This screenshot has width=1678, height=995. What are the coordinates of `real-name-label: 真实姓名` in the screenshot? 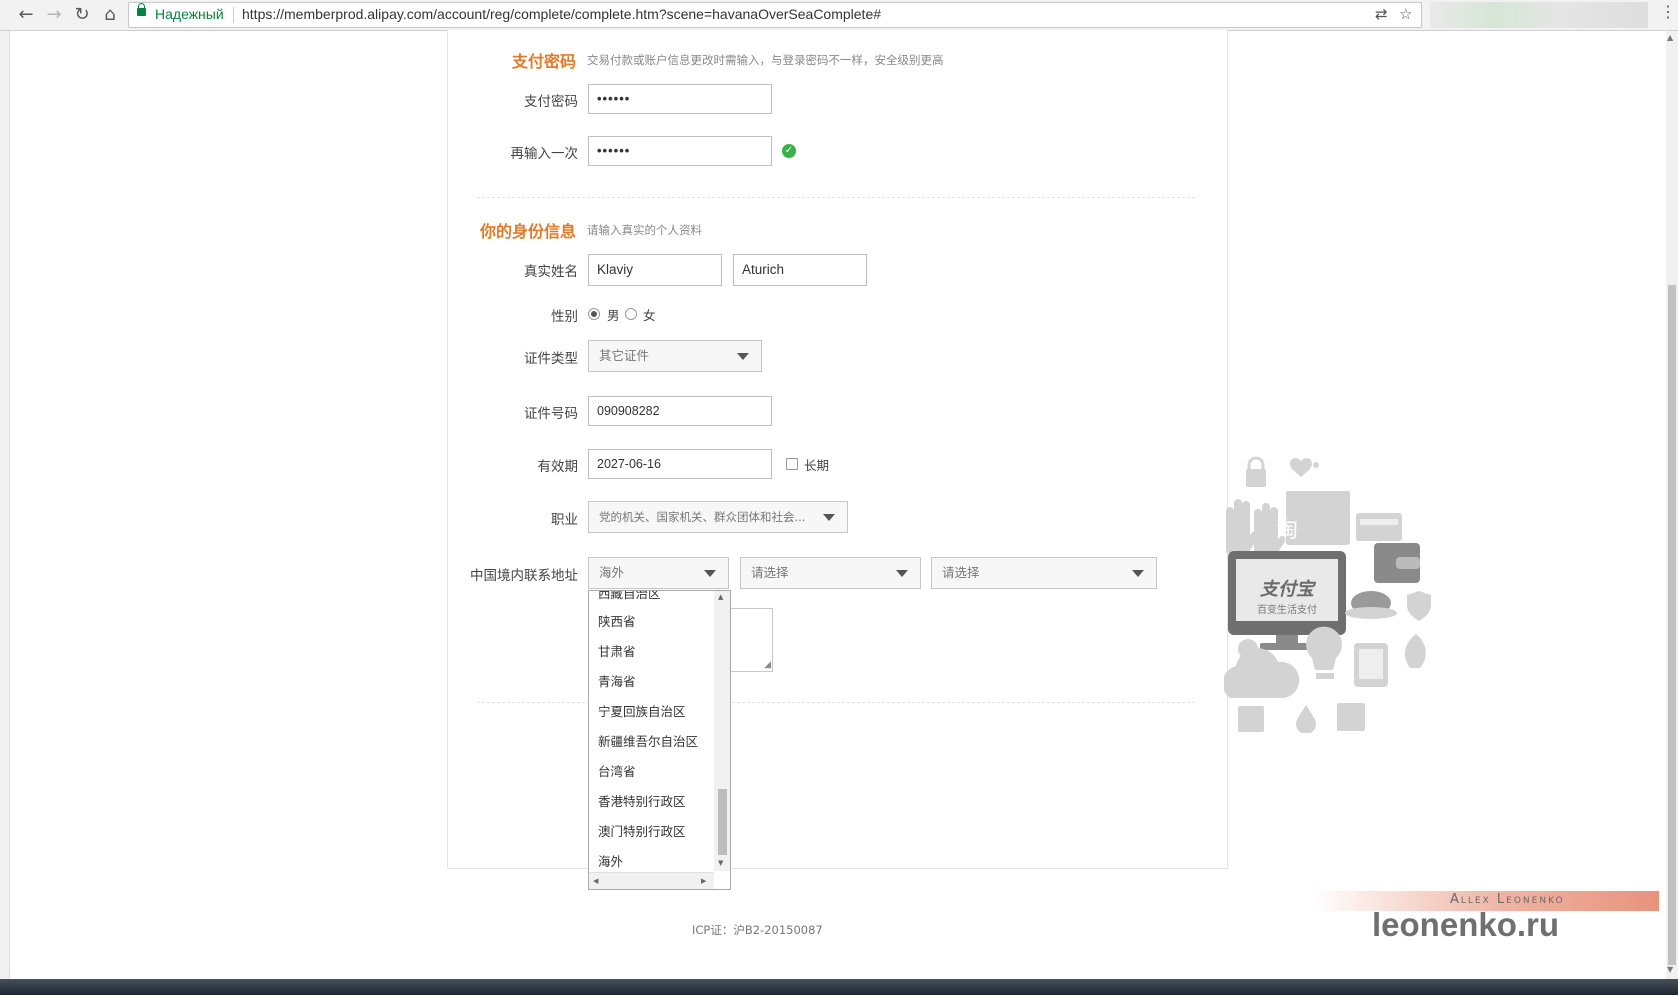 It's located at (551, 272).